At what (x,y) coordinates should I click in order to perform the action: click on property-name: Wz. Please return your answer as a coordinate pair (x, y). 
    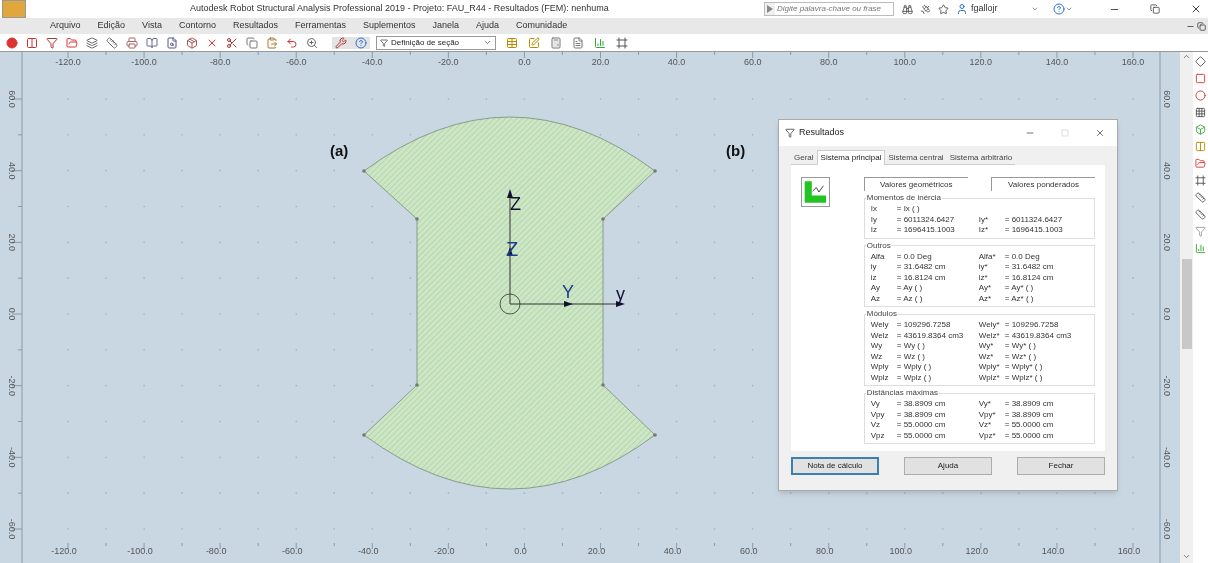
    Looking at the image, I should click on (877, 356).